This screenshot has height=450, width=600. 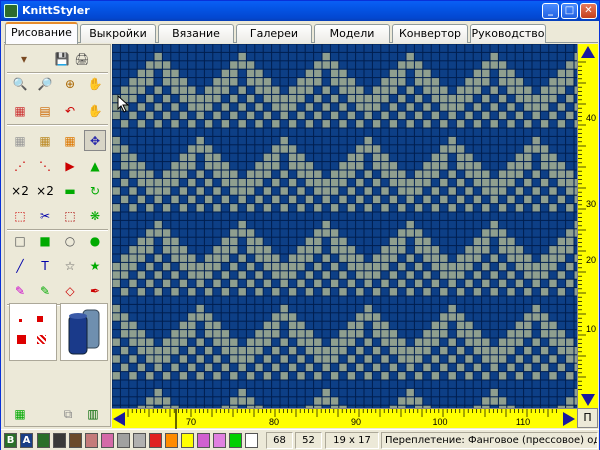 What do you see at coordinates (10, 440) in the screenshot?
I see `palette-b-swatch: B` at bounding box center [10, 440].